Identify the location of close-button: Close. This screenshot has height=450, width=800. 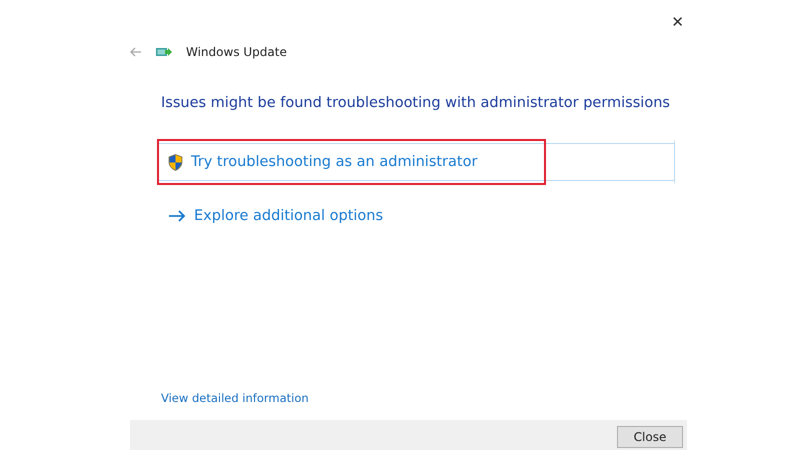
(650, 437).